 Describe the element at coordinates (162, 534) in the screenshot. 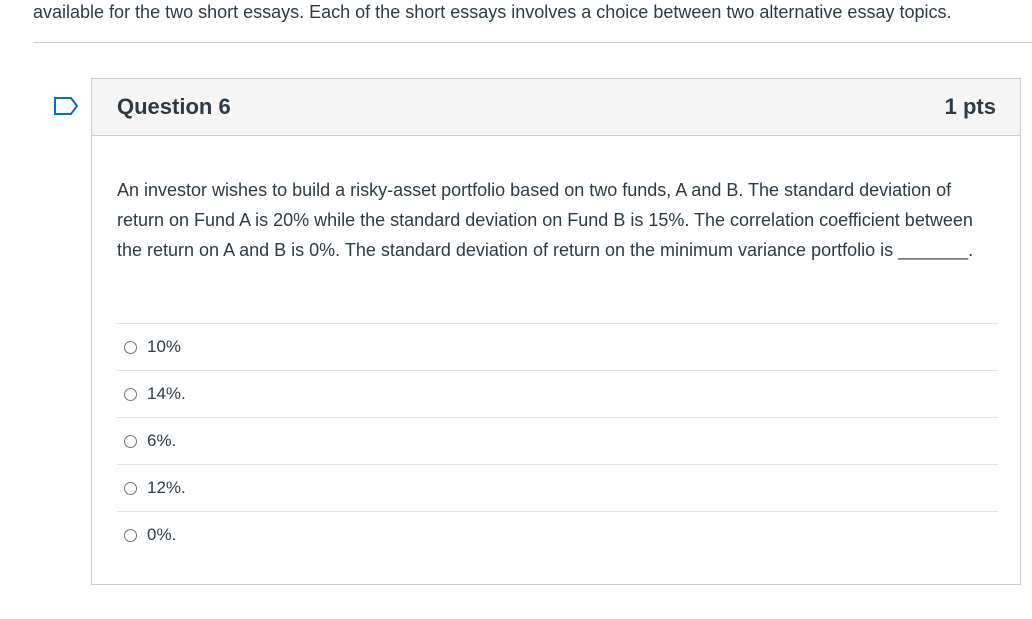

I see `answer-label: 0%.` at that location.